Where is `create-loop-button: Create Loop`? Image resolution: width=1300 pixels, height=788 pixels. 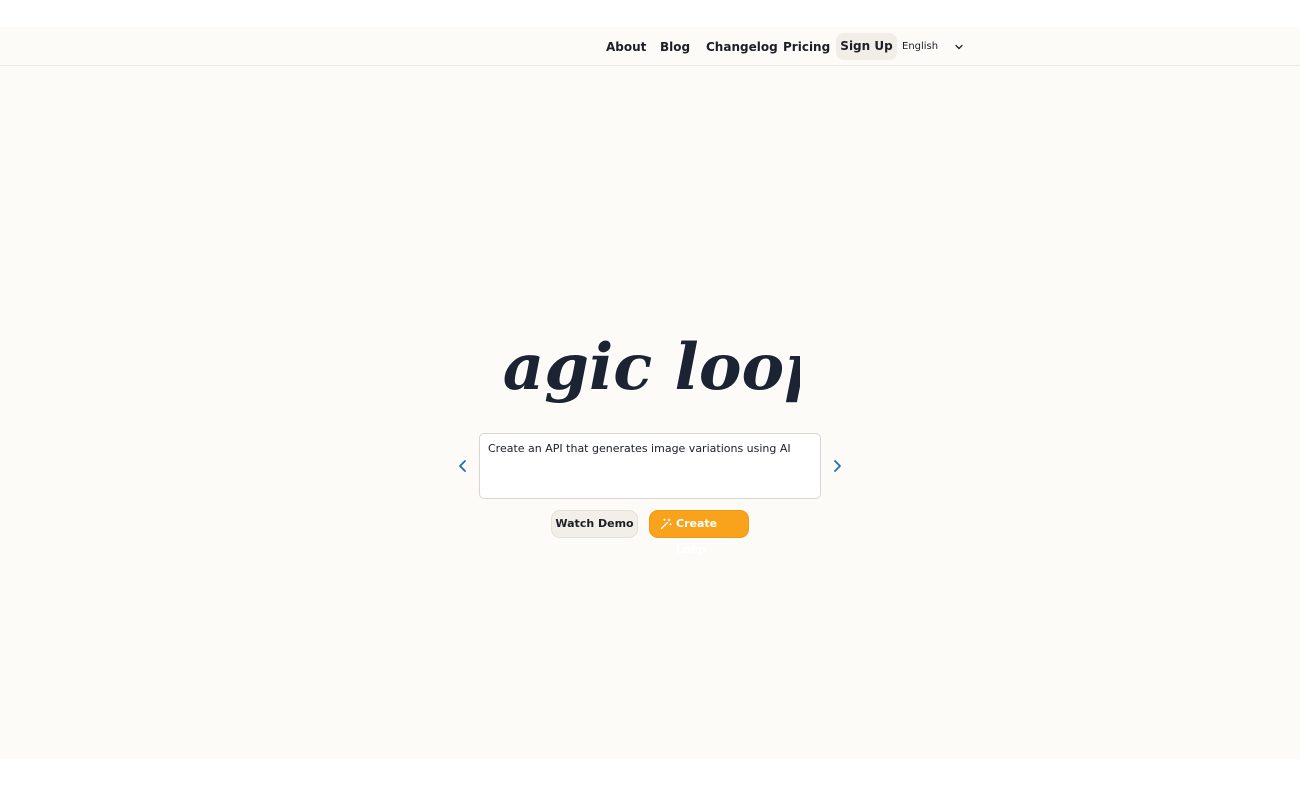
create-loop-button: Create Loop is located at coordinates (699, 533).